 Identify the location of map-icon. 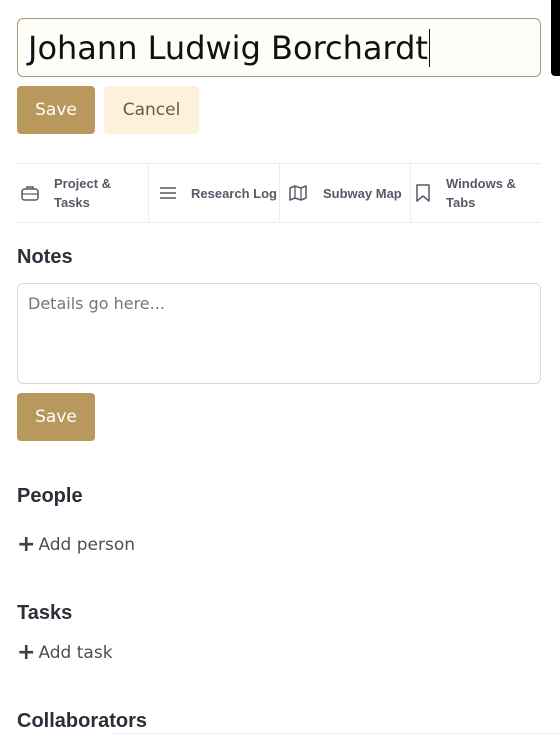
(298, 193).